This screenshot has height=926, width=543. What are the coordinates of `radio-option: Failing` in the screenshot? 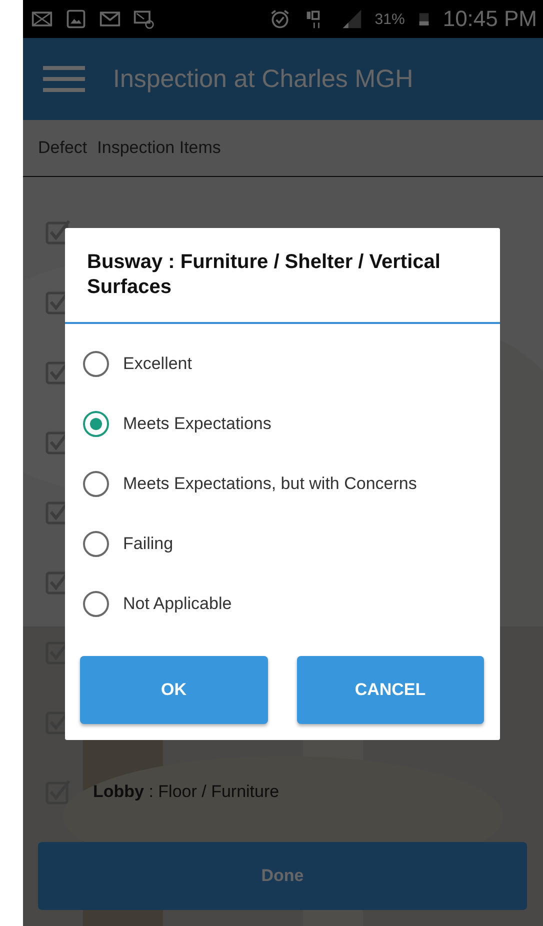 It's located at (282, 544).